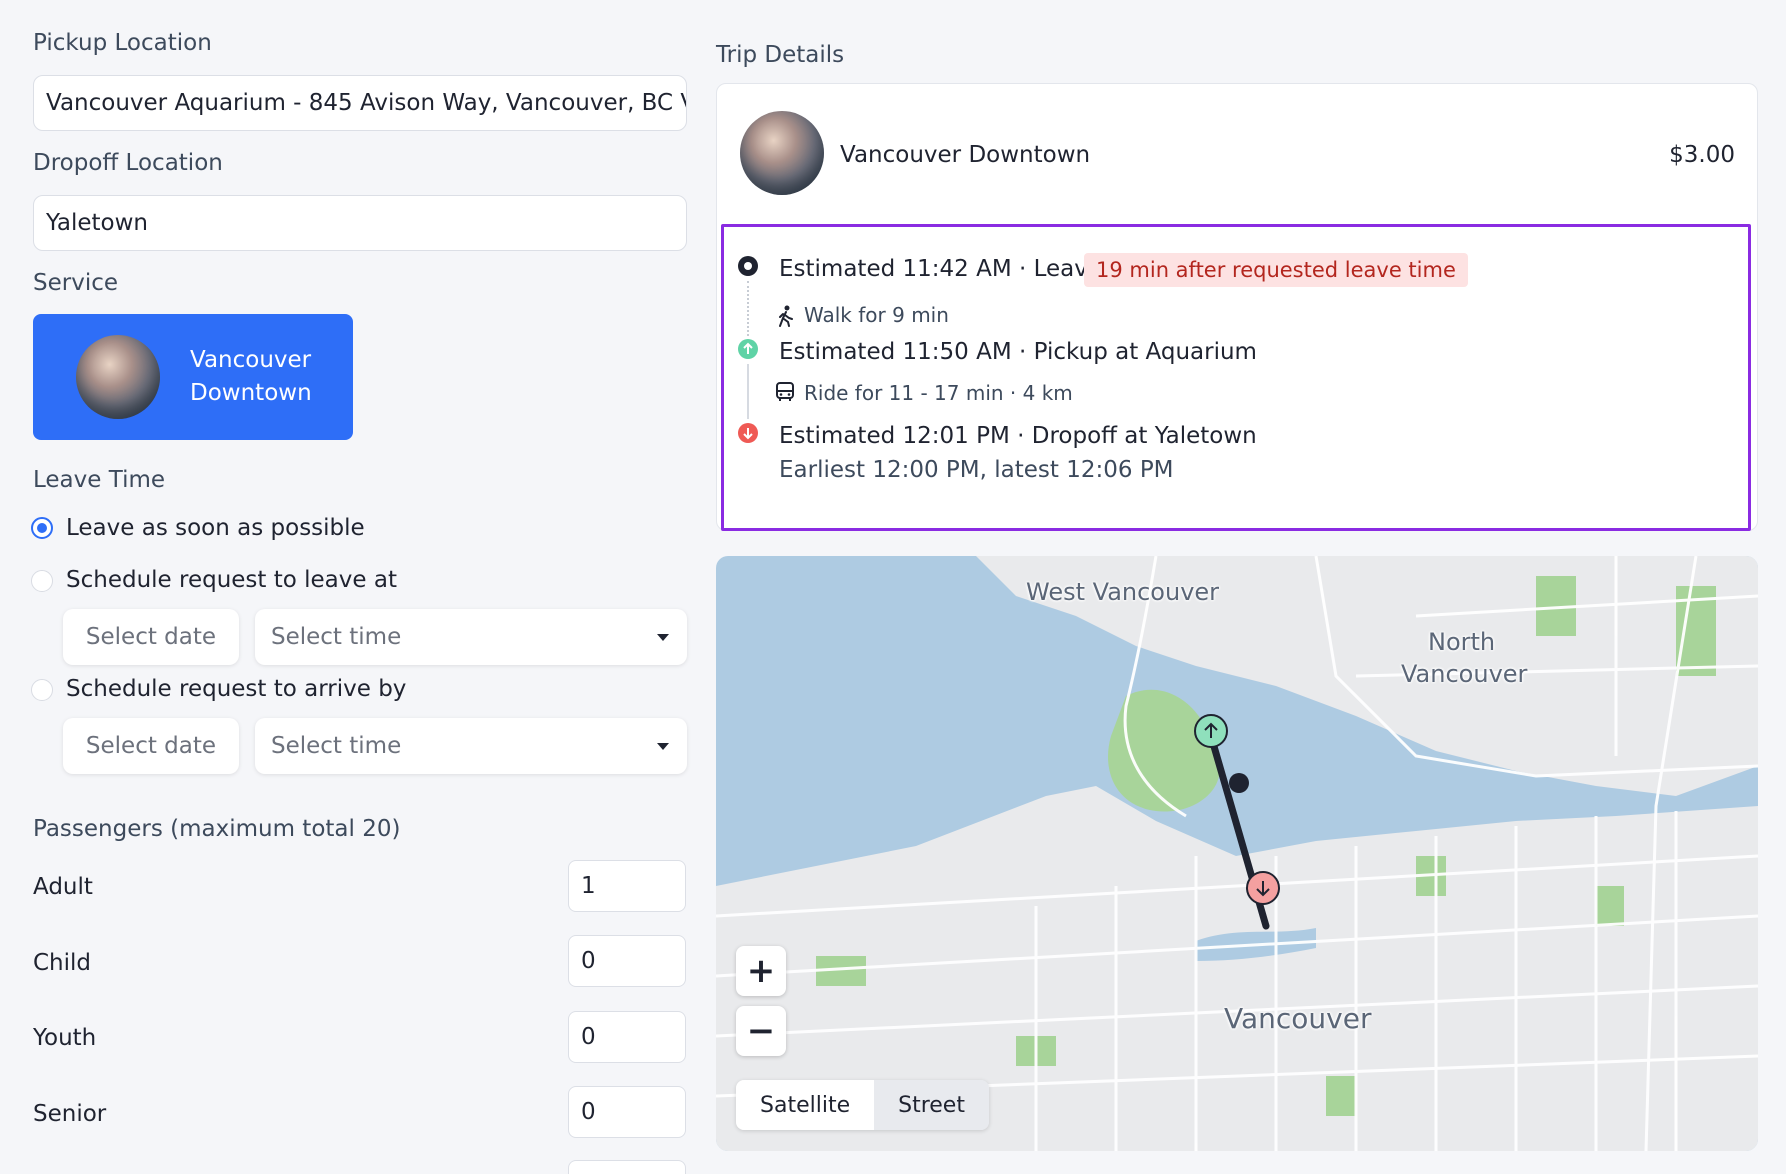 This screenshot has height=1174, width=1786. I want to click on arrive-by-time-placeholder: Select time, so click(336, 746).